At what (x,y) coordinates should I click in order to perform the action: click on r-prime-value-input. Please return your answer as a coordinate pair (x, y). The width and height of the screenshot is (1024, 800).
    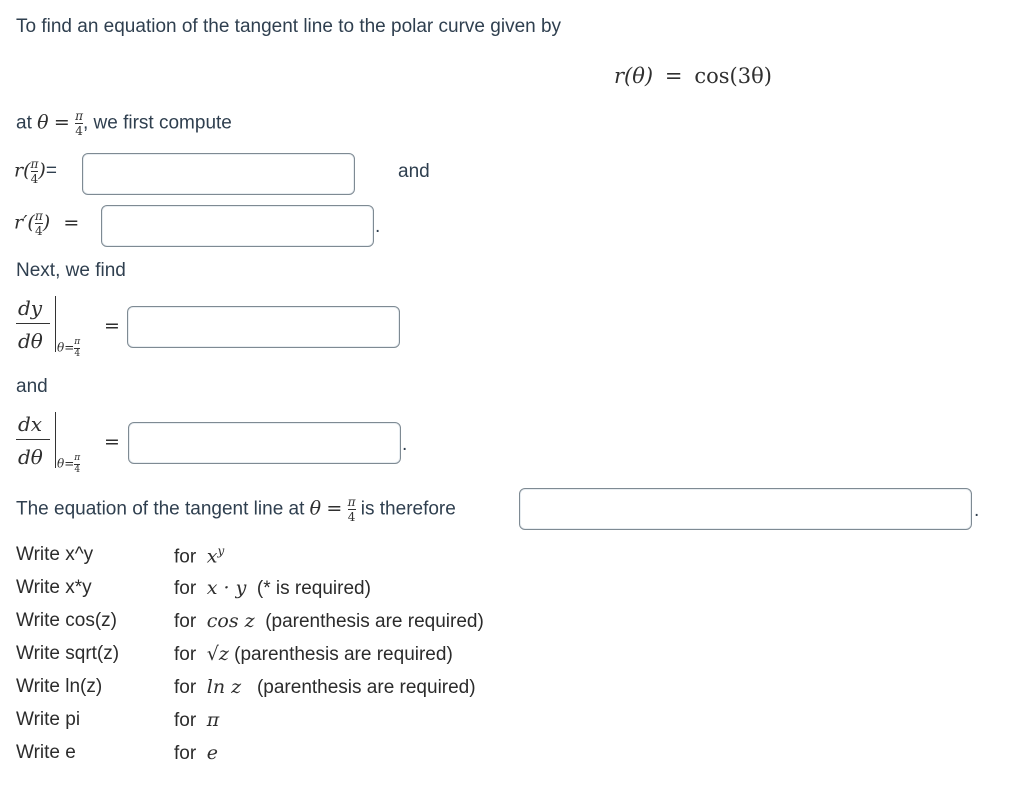
    Looking at the image, I should click on (237, 226).